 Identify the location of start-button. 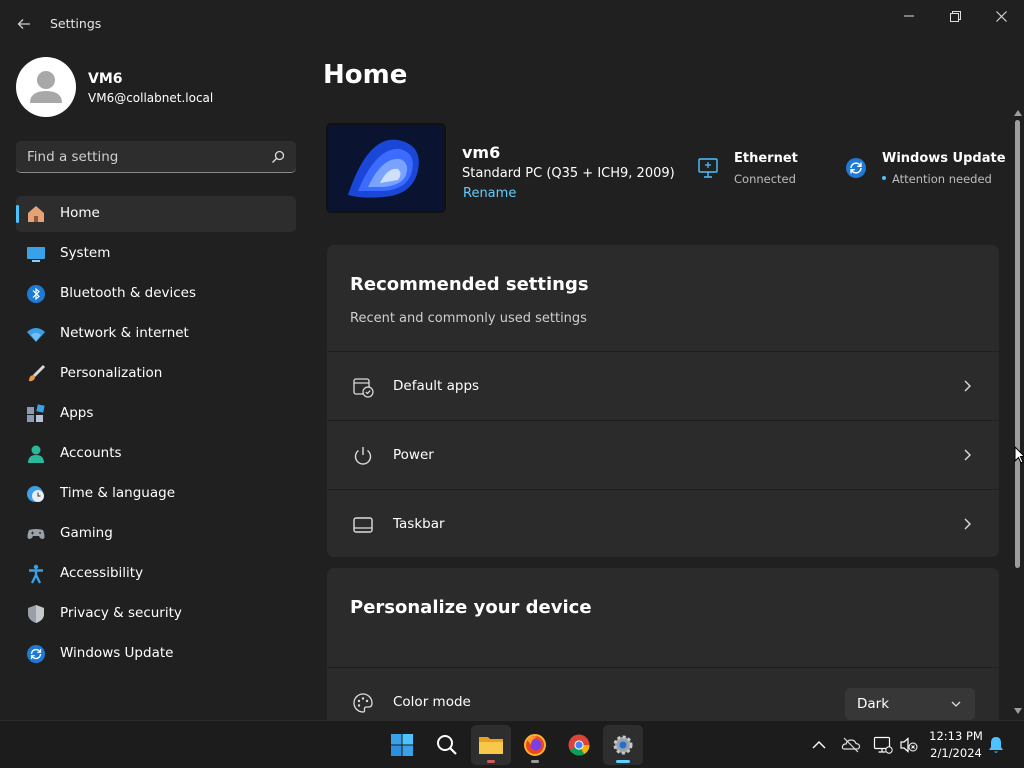
(402, 745).